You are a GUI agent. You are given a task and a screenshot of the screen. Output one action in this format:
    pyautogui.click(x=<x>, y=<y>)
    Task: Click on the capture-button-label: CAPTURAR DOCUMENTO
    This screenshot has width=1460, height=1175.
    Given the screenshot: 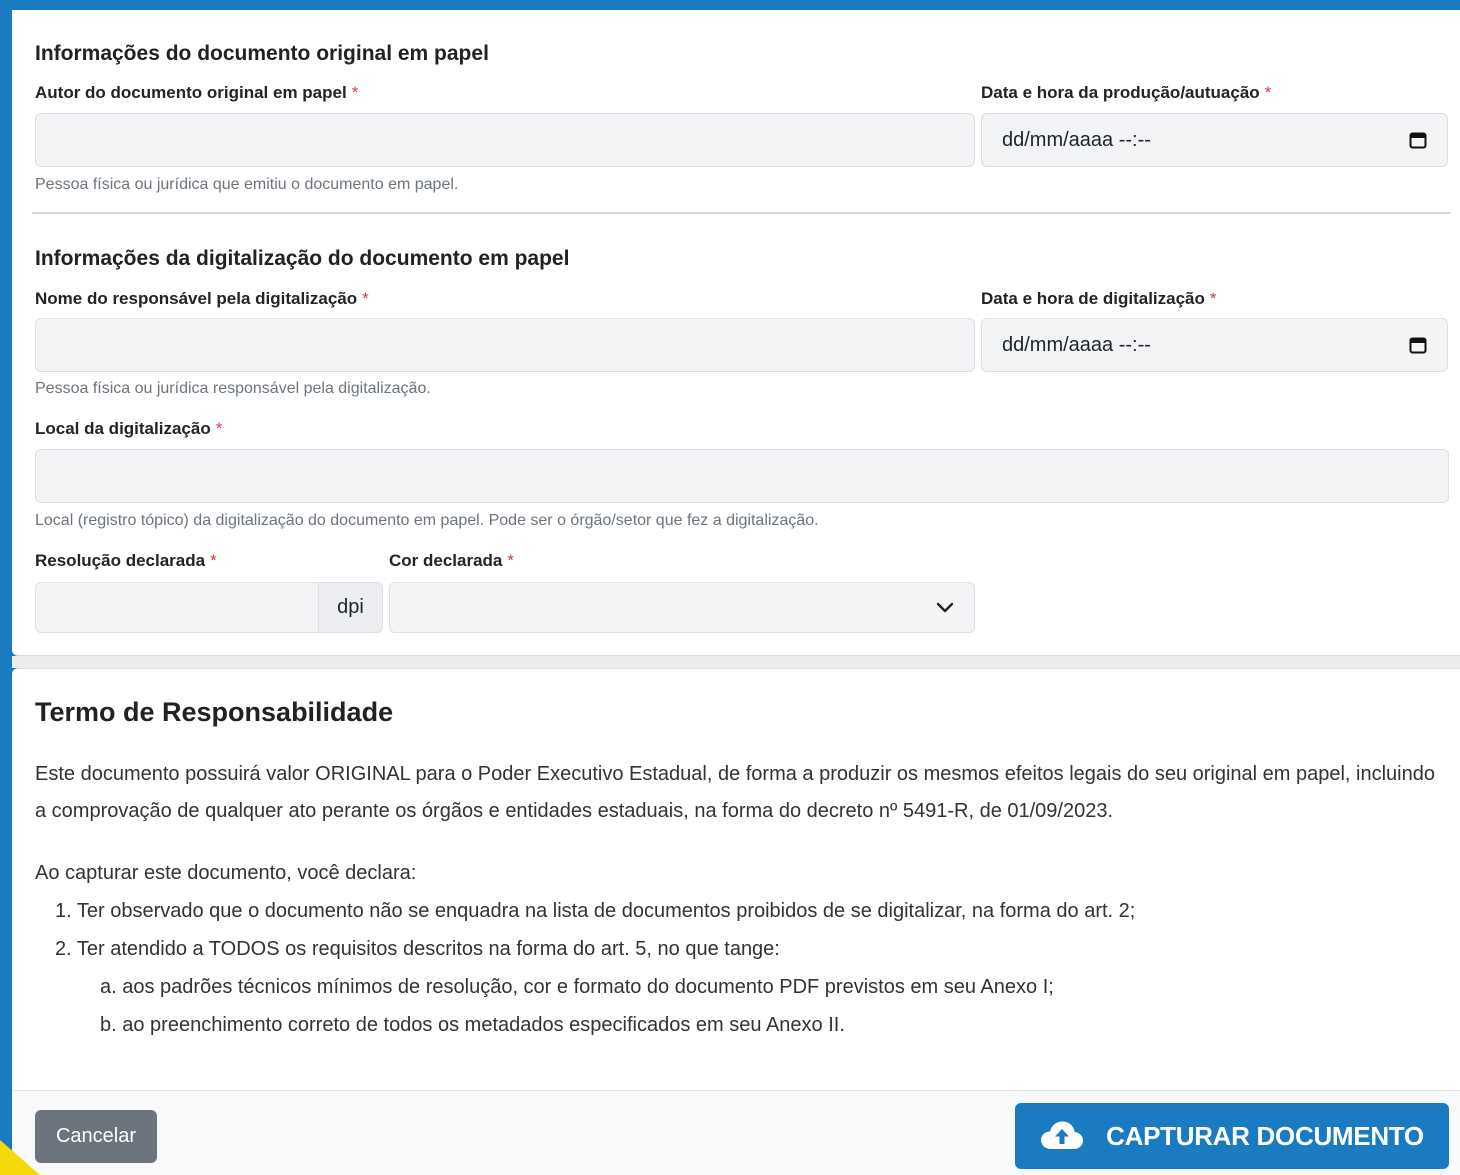 What is the action you would take?
    pyautogui.click(x=1265, y=1135)
    